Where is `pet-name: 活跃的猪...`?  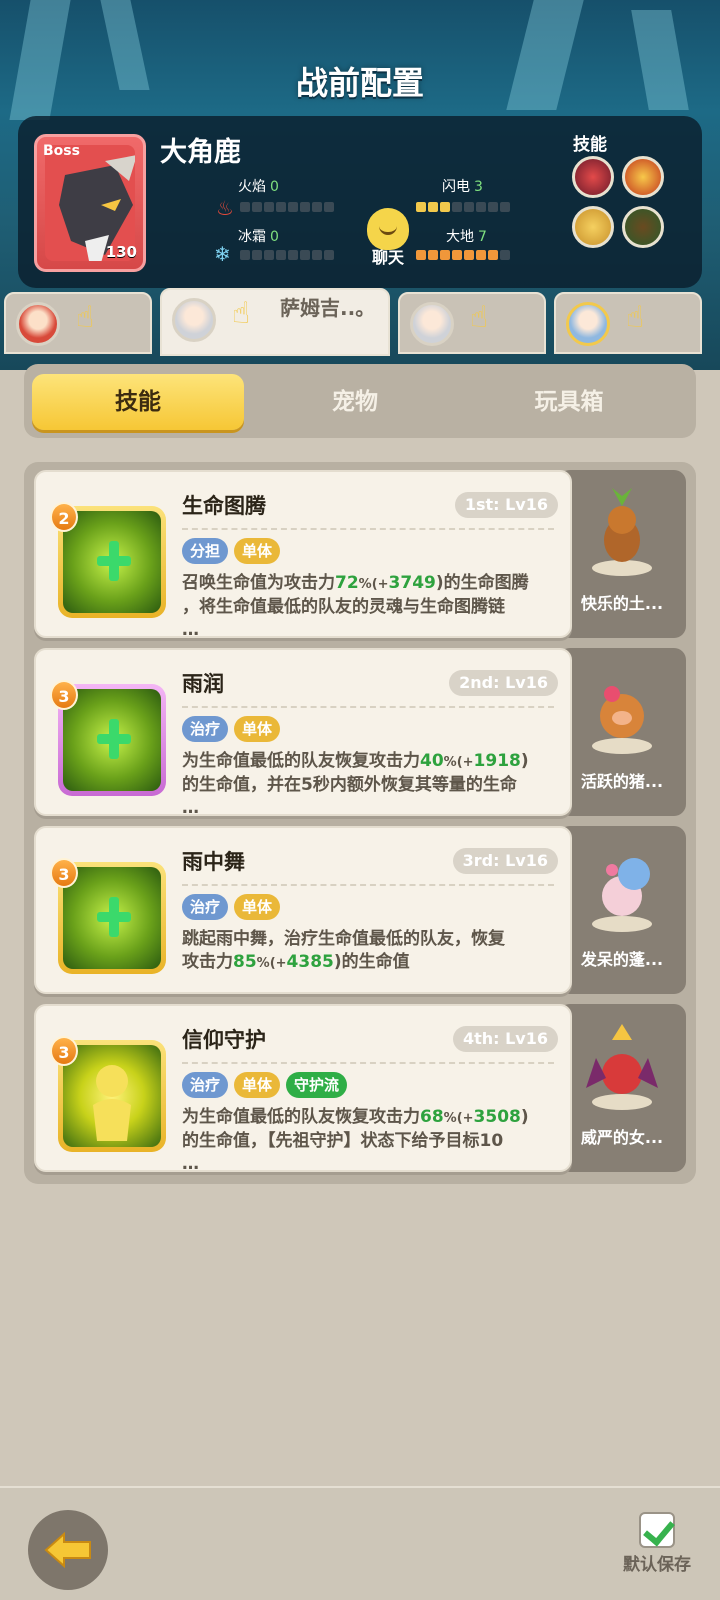
pet-name: 活跃的猪... is located at coordinates (622, 781).